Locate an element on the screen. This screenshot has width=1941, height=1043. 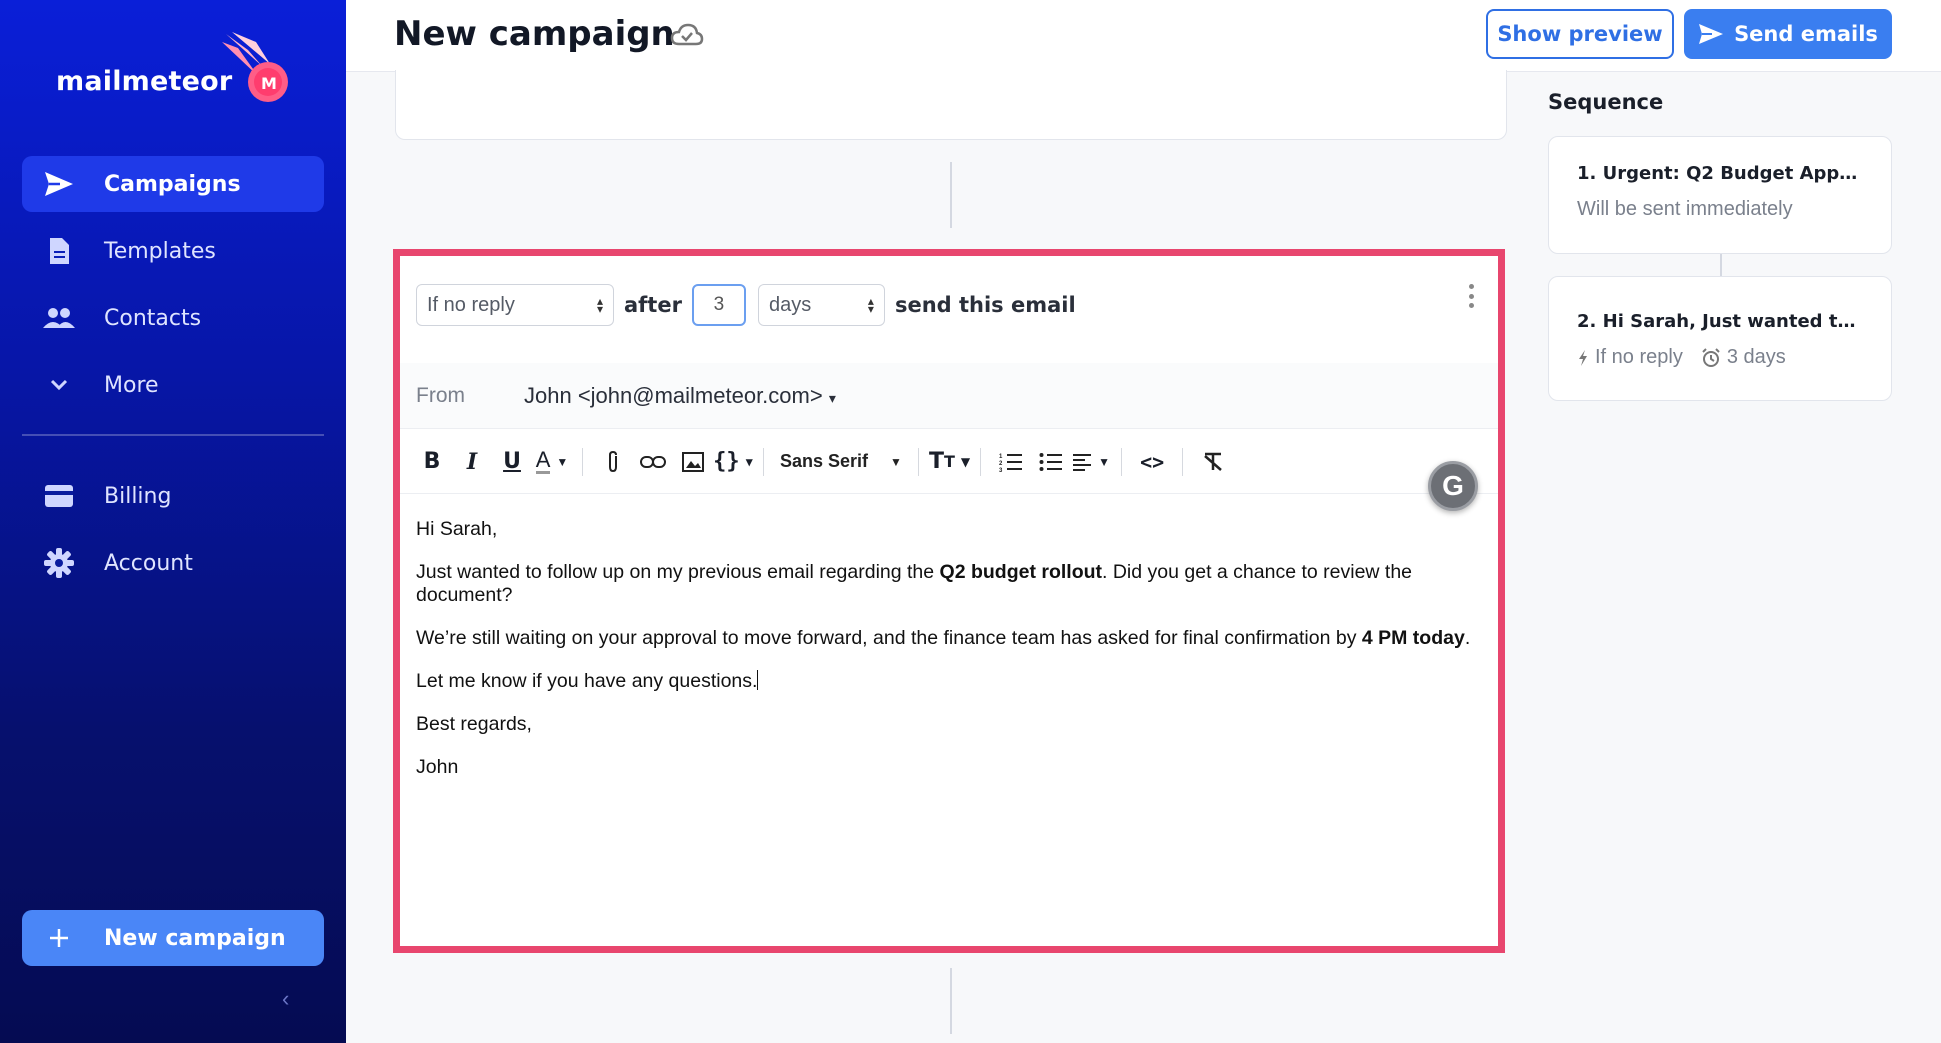
font-family-value: Sans Serif is located at coordinates (824, 461).